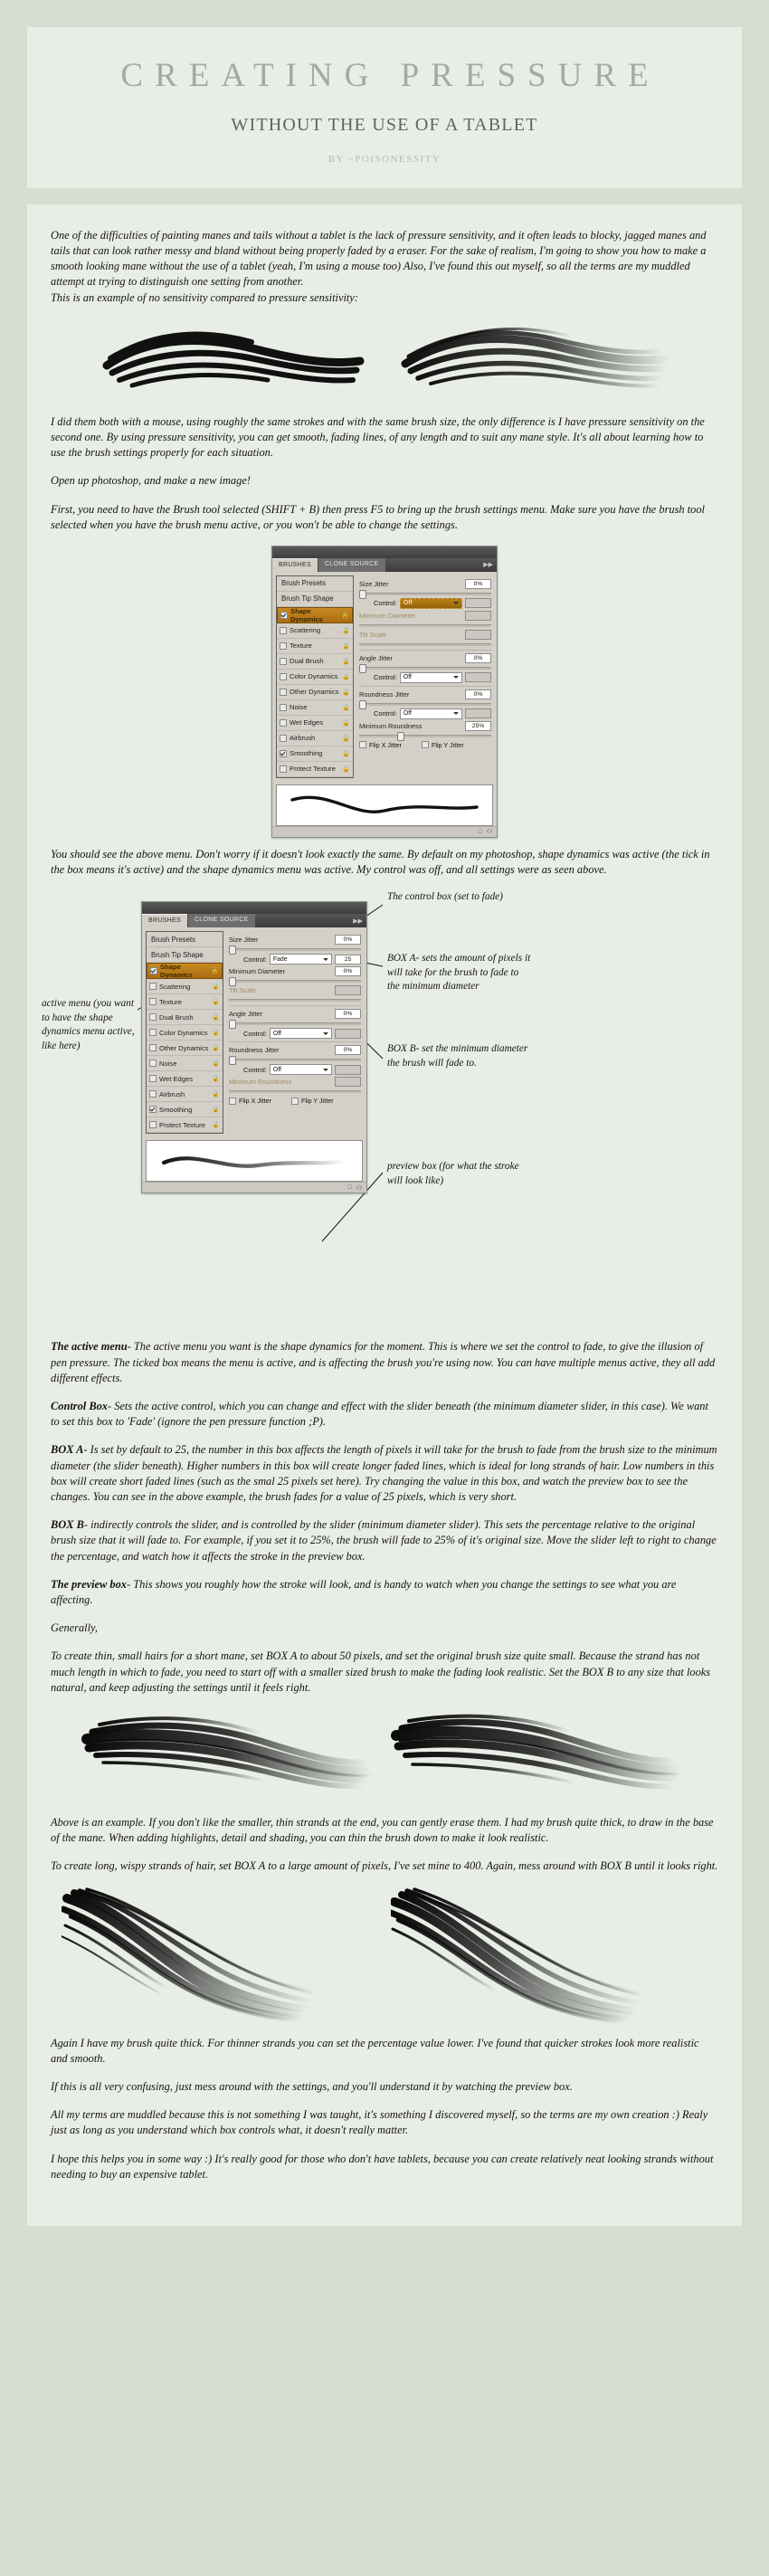  What do you see at coordinates (478, 657) in the screenshot?
I see `angle-jitter-value: 0%` at bounding box center [478, 657].